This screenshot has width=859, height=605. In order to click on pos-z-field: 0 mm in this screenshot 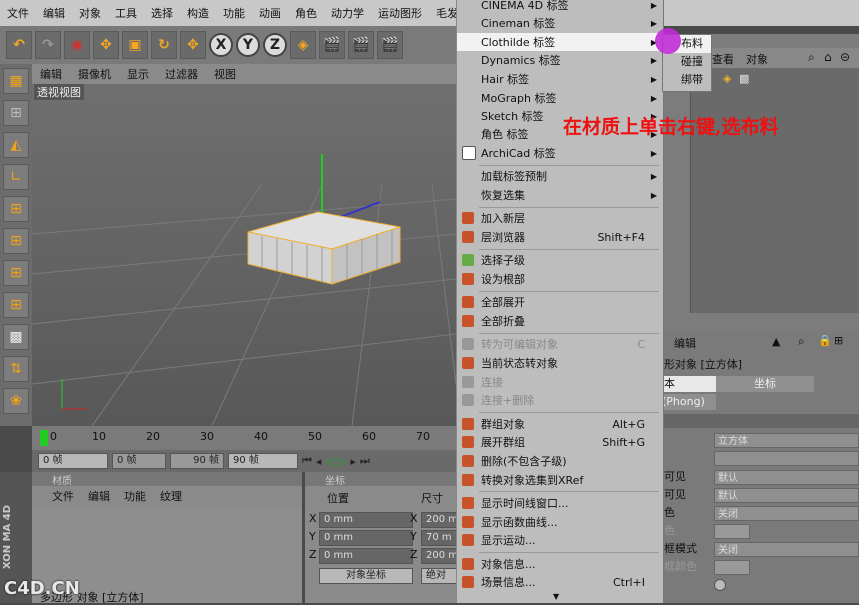, I will do `click(366, 556)`.